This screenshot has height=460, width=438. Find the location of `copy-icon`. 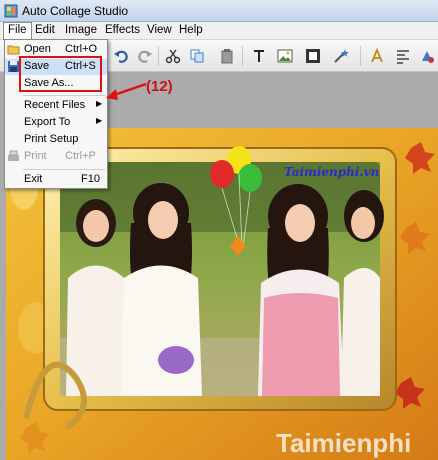

copy-icon is located at coordinates (197, 56).